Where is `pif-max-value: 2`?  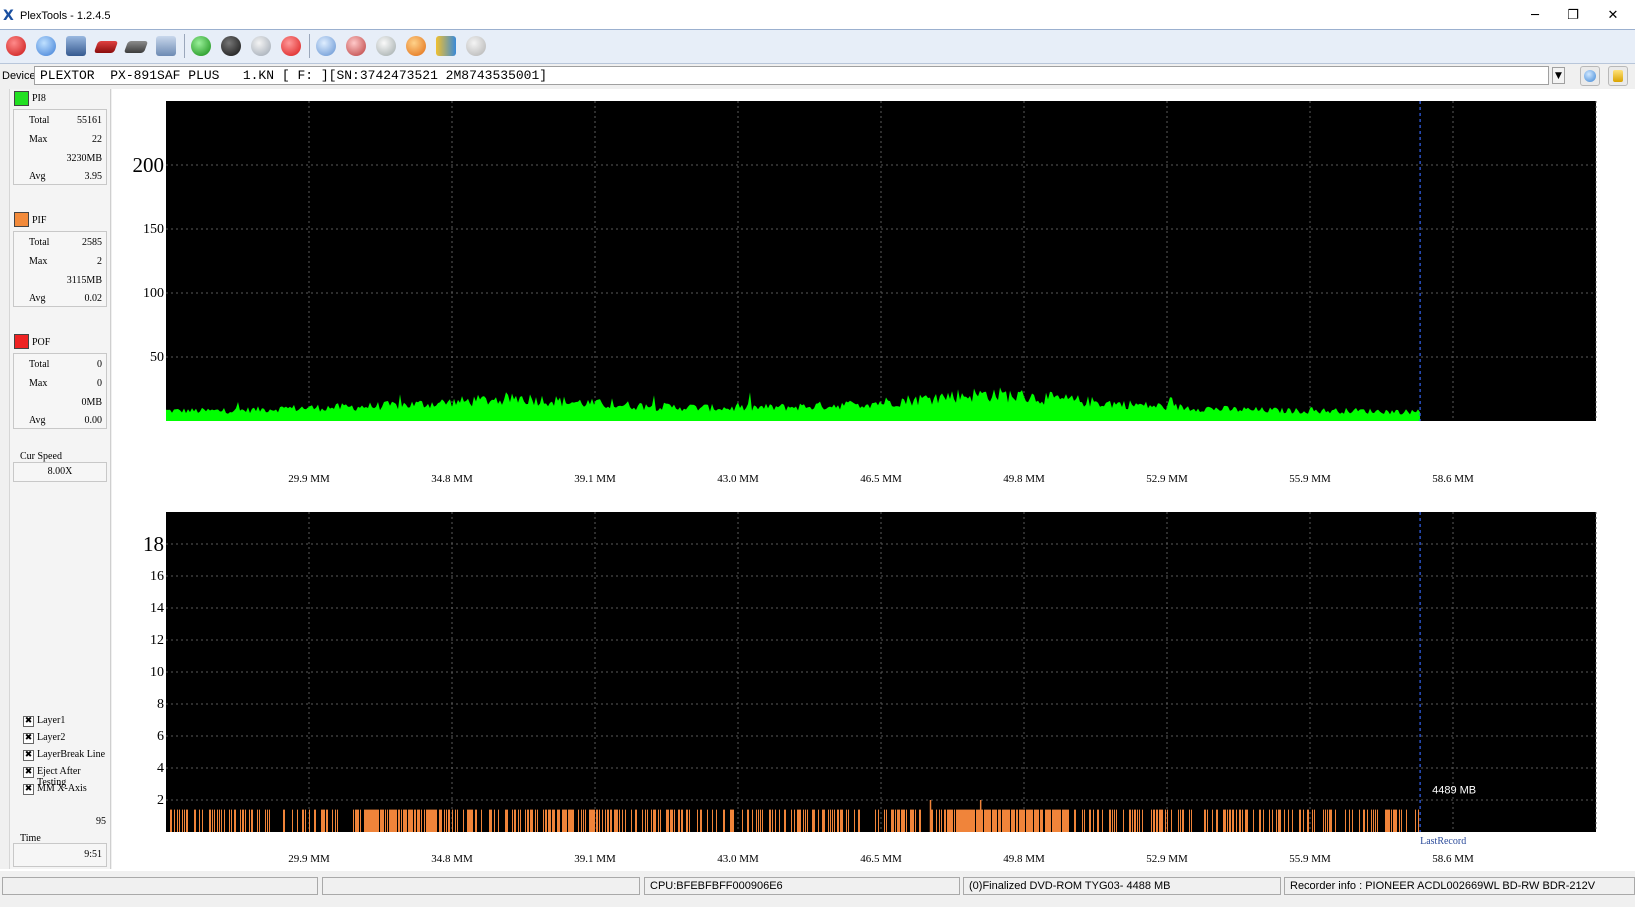
pif-max-value: 2 is located at coordinates (99, 261).